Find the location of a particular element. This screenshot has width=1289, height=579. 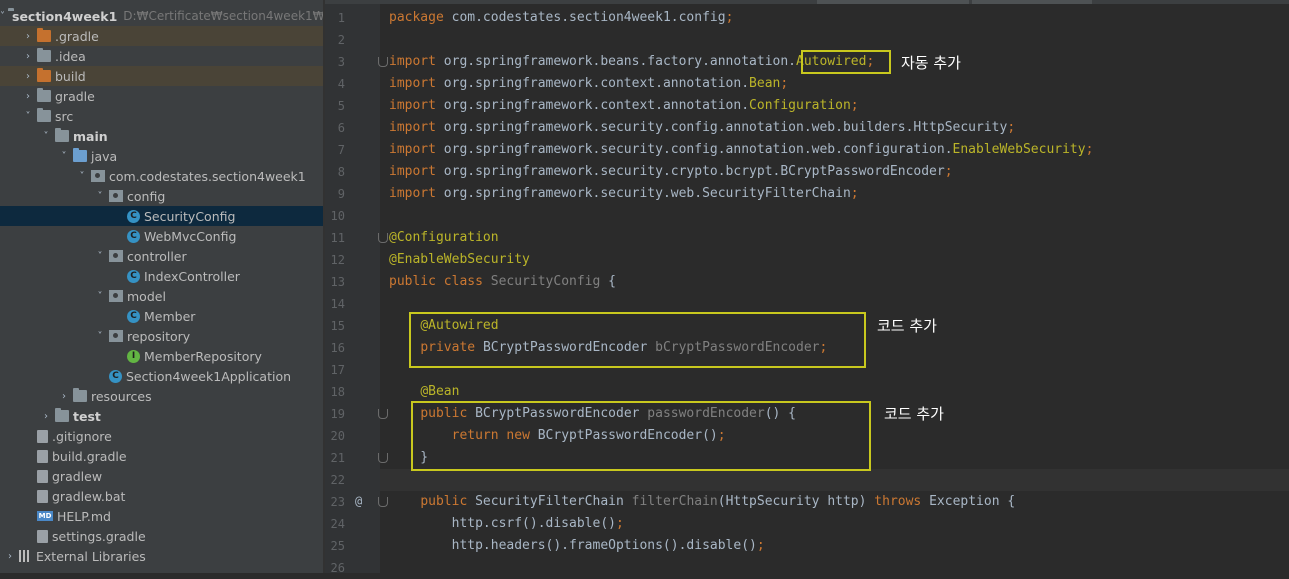

project-path: D:₩Certificate₩section4week1₩sect is located at coordinates (223, 16).